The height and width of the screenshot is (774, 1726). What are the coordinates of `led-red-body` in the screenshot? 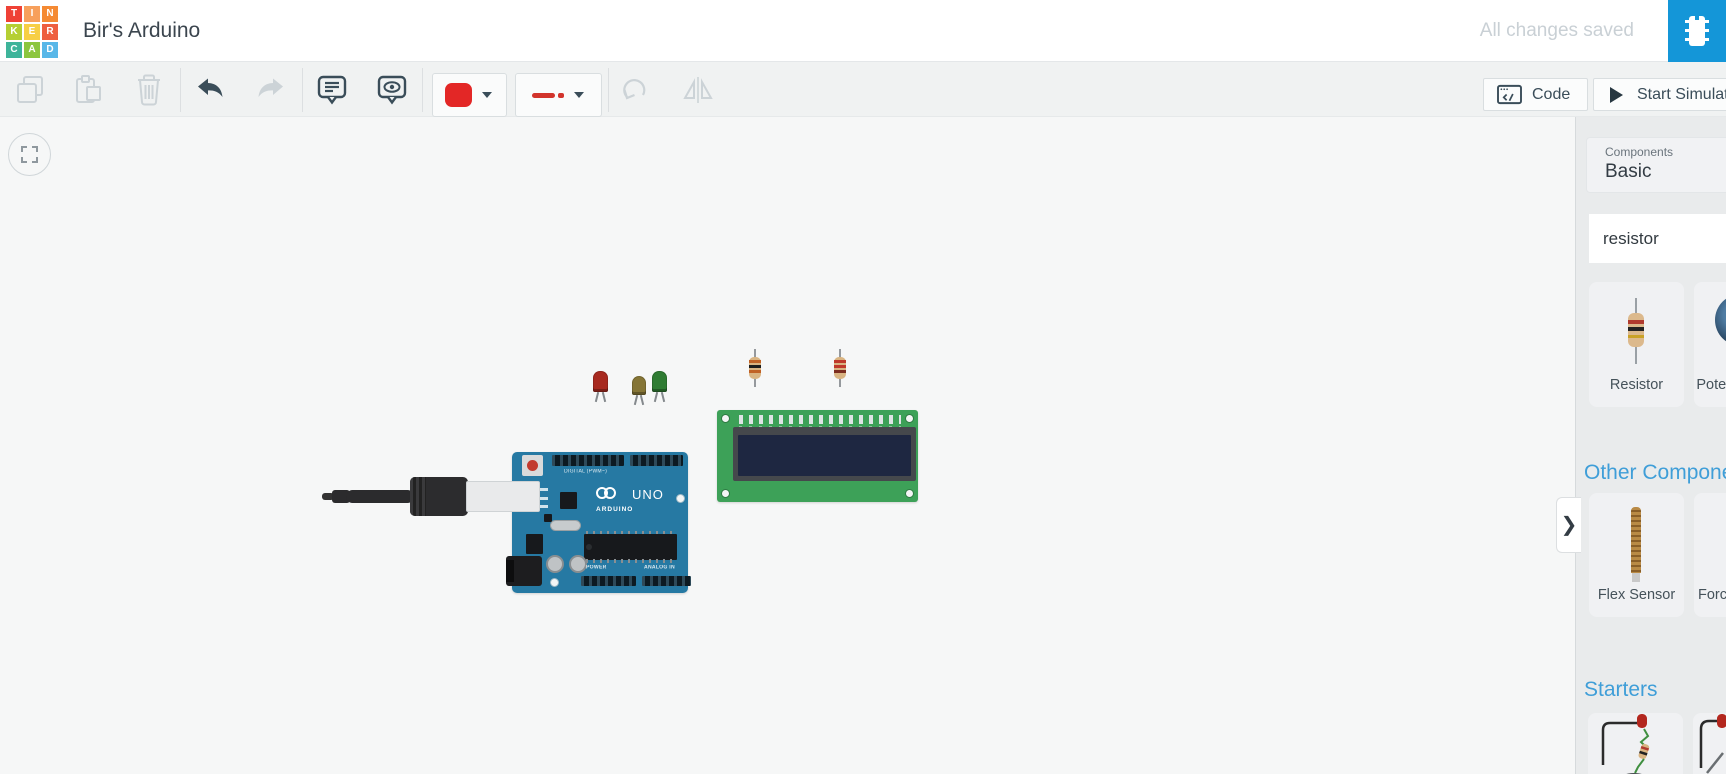 It's located at (600, 381).